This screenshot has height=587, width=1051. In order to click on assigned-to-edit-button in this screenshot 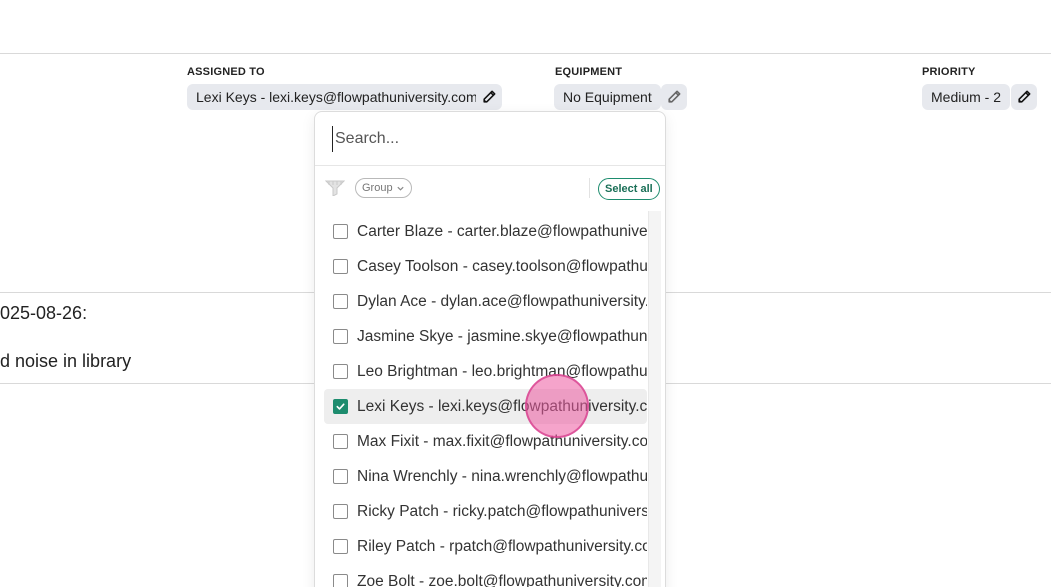, I will do `click(489, 97)`.